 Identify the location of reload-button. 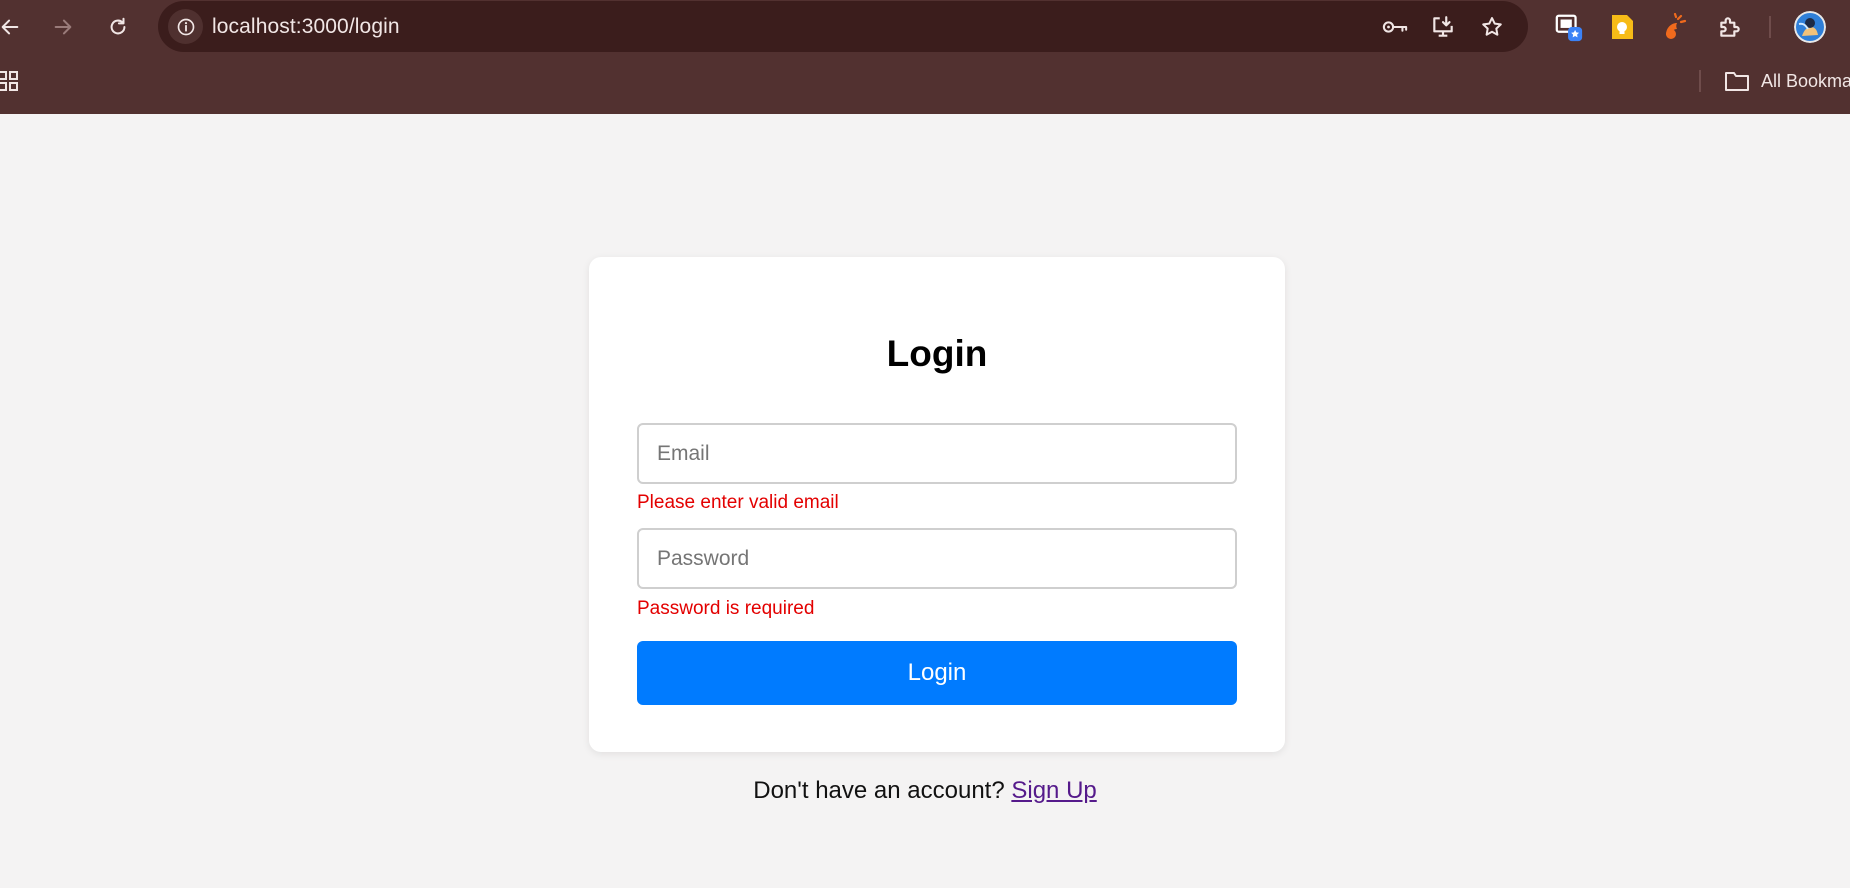
(118, 27).